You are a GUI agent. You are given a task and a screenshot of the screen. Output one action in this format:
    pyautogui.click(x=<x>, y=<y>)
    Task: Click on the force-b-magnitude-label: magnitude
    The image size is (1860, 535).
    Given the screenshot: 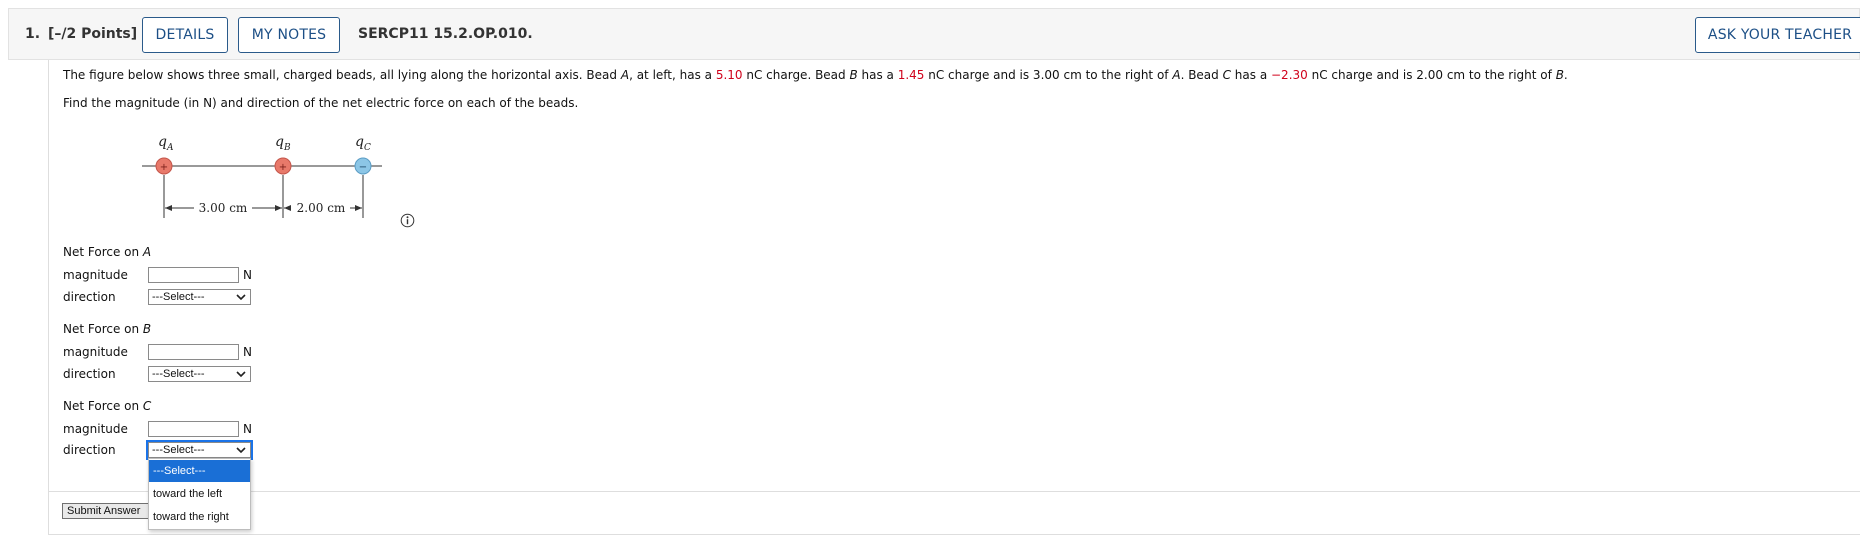 What is the action you would take?
    pyautogui.click(x=95, y=352)
    